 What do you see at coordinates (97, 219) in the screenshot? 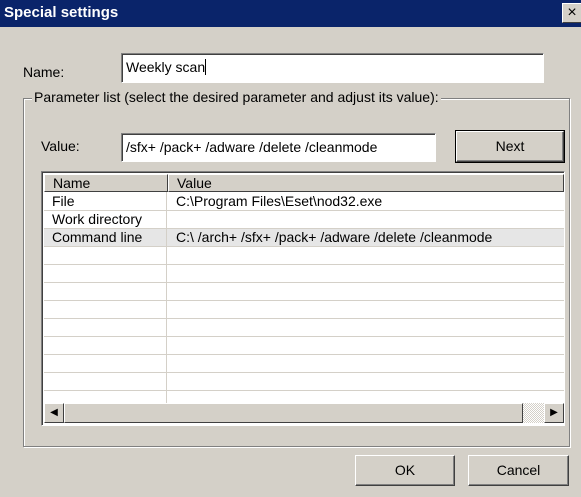
I see `row-name-cell: Work directory` at bounding box center [97, 219].